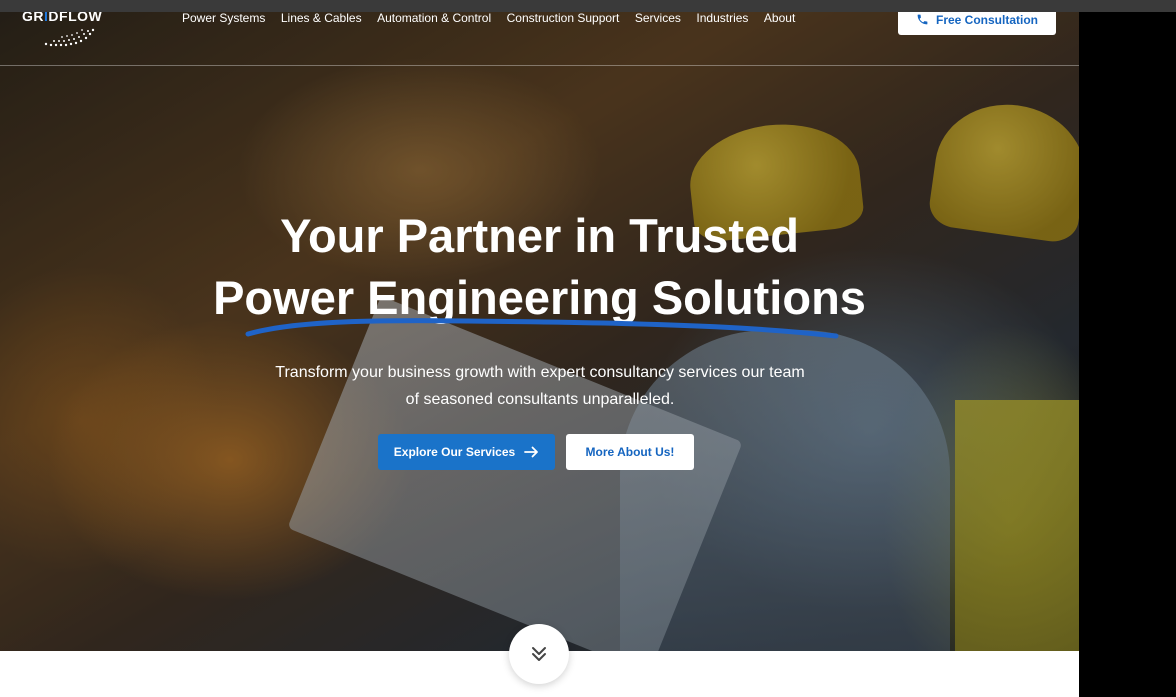 This screenshot has height=697, width=1176. What do you see at coordinates (454, 452) in the screenshot?
I see `explore-services-label: Explore Our Services` at bounding box center [454, 452].